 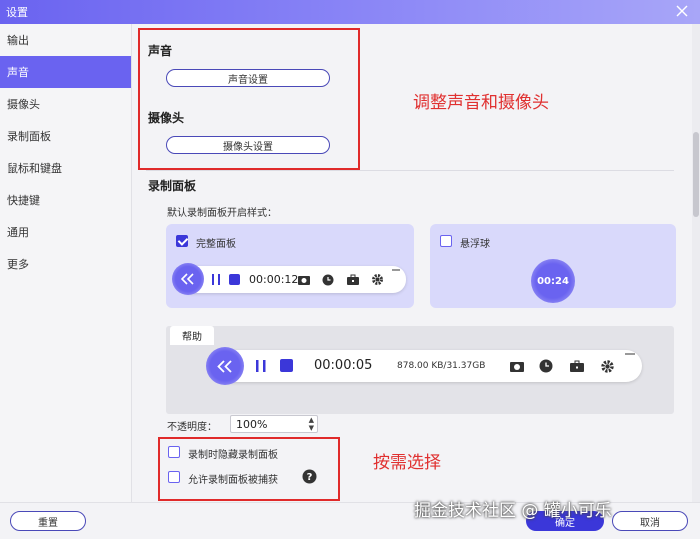 What do you see at coordinates (65, 168) in the screenshot?
I see `sidebar-item-mouse-keyboard: 鼠标和键盘` at bounding box center [65, 168].